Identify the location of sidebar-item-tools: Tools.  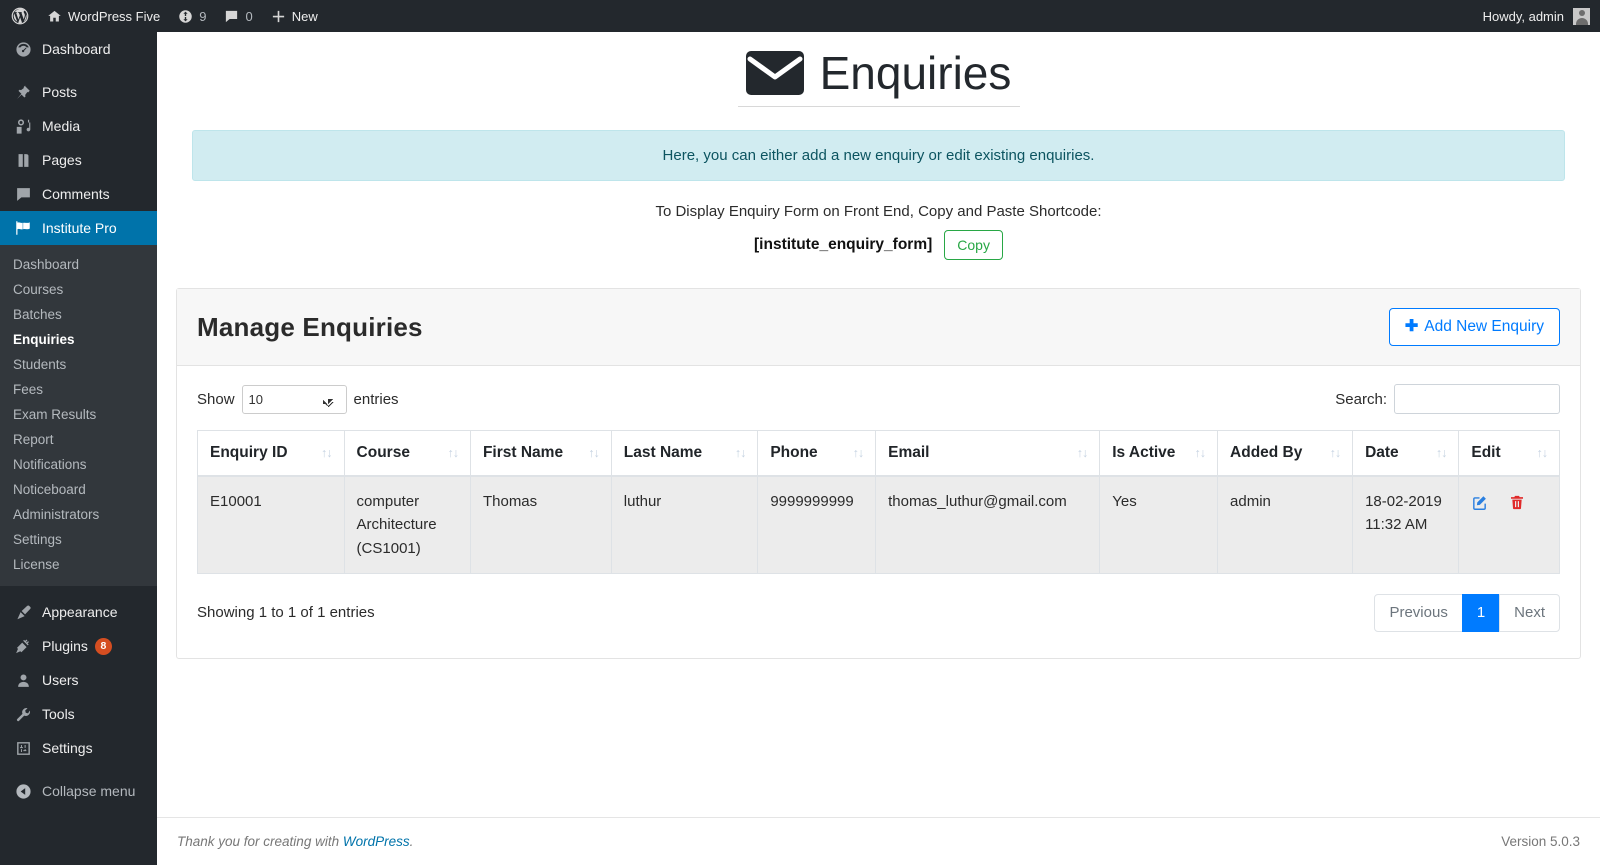
(78, 714).